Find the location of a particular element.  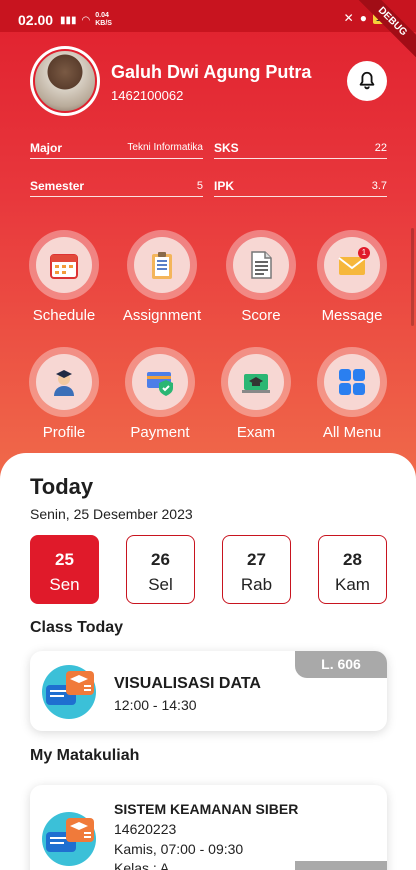

room-badge is located at coordinates (341, 865).